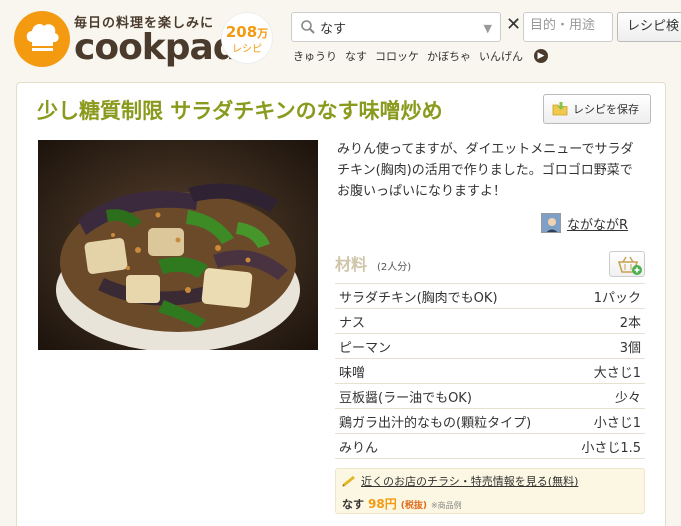  I want to click on purpose-input, so click(569, 25).